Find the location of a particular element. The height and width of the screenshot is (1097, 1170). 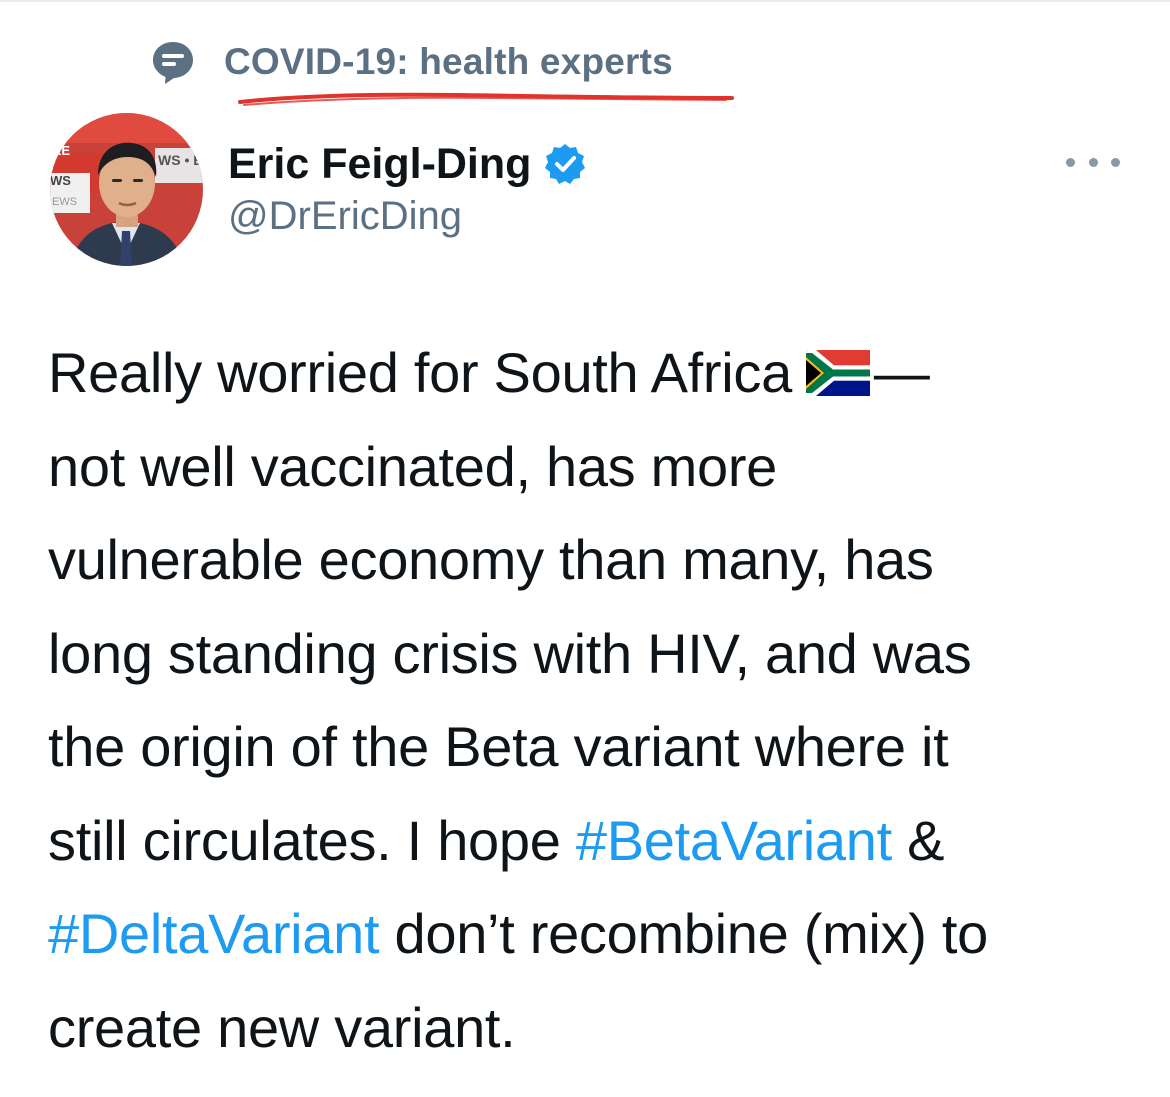

south-africa-flag-icon is located at coordinates (837, 363).